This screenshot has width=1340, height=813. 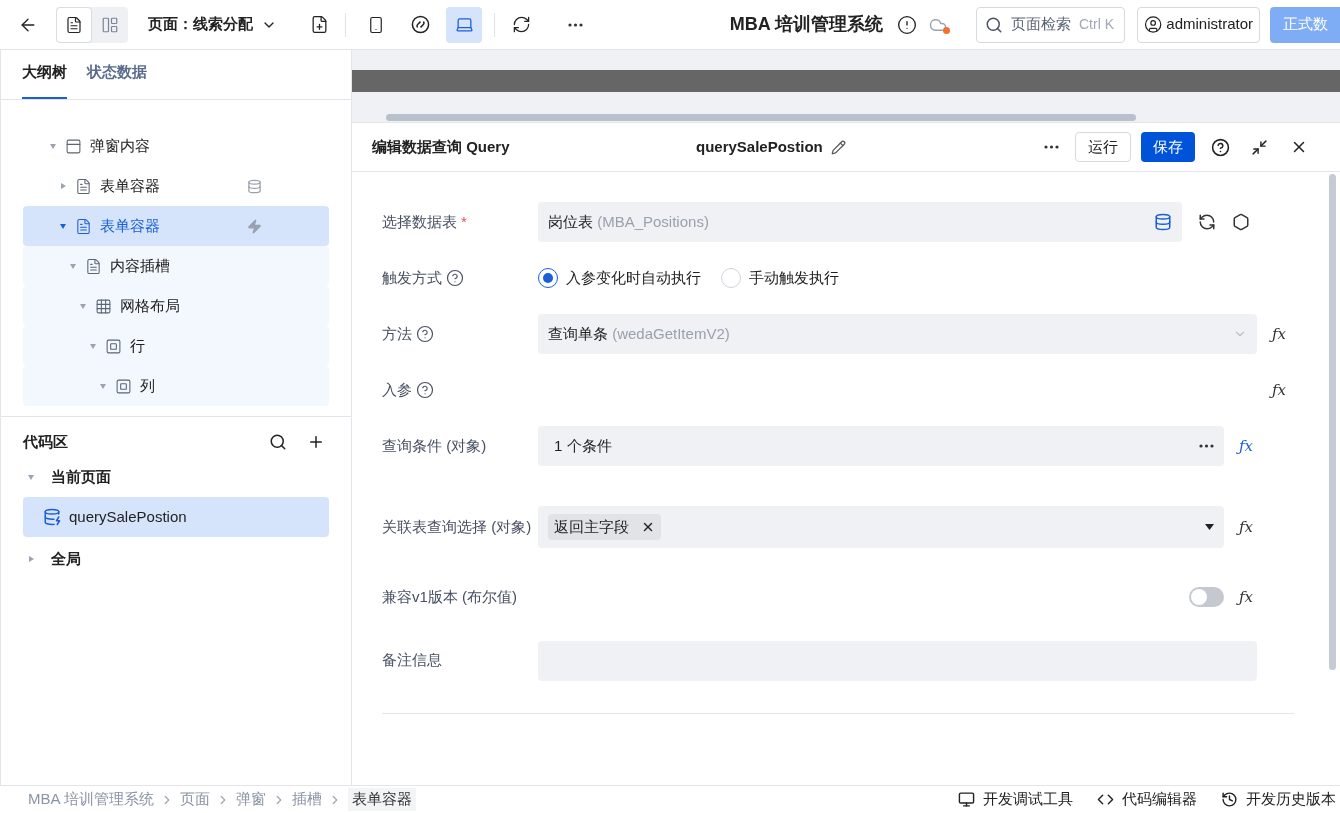 What do you see at coordinates (412, 660) in the screenshot?
I see `field-label: 备注信息` at bounding box center [412, 660].